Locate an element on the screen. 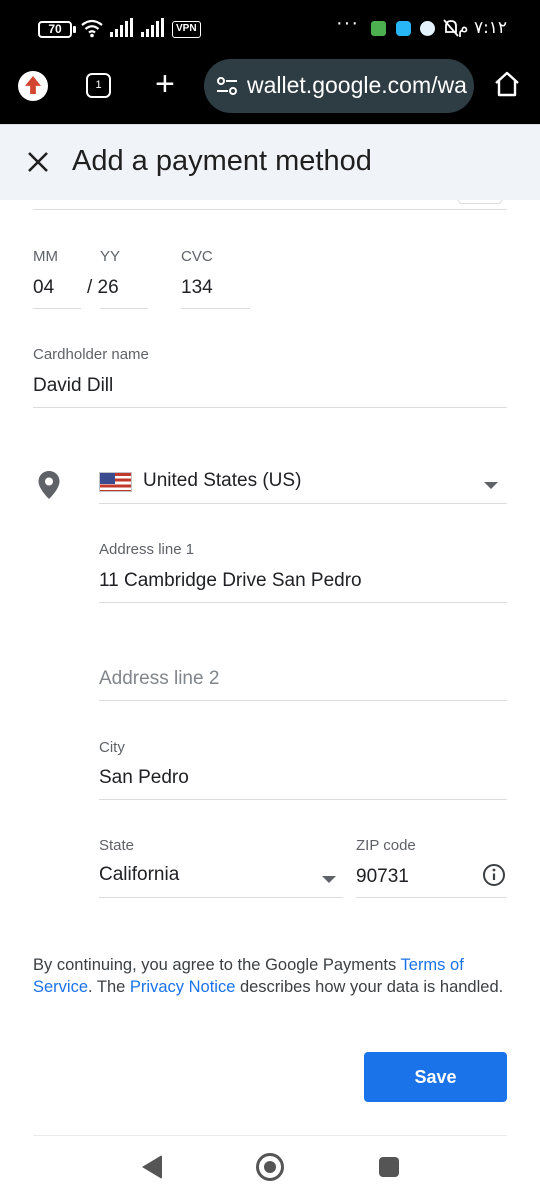  address-line2-underline is located at coordinates (303, 700).